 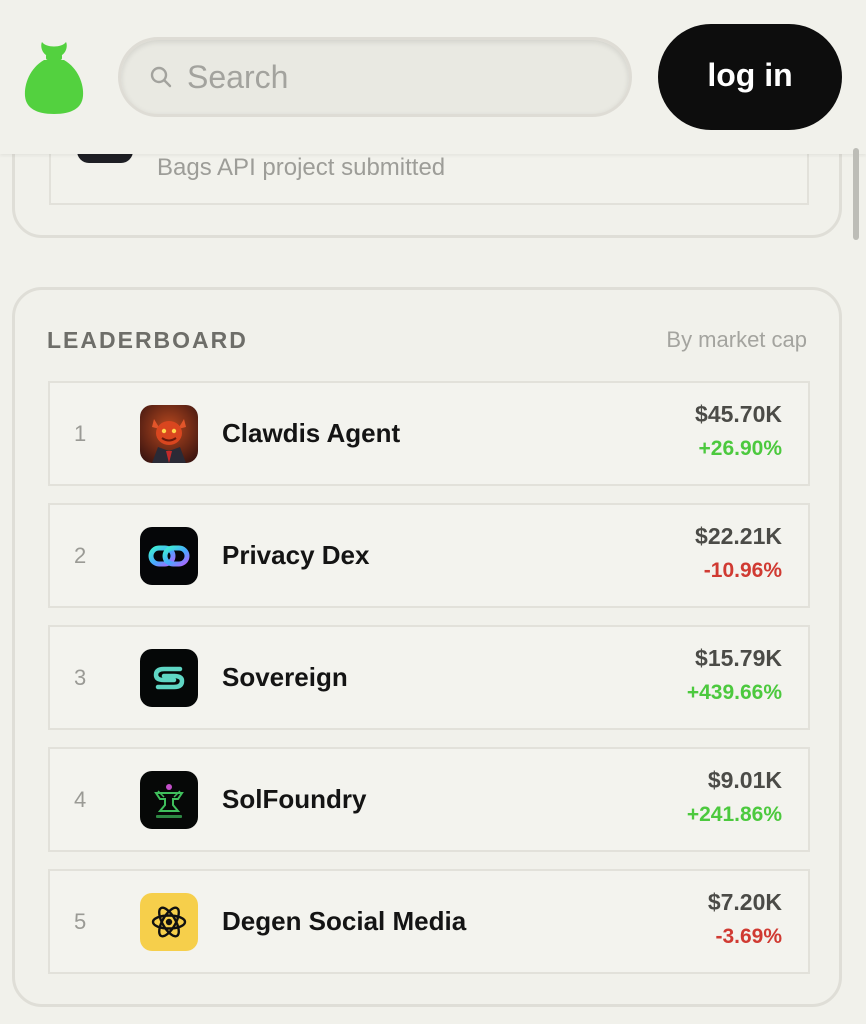 What do you see at coordinates (311, 433) in the screenshot?
I see `token-name: Clawdis Agent` at bounding box center [311, 433].